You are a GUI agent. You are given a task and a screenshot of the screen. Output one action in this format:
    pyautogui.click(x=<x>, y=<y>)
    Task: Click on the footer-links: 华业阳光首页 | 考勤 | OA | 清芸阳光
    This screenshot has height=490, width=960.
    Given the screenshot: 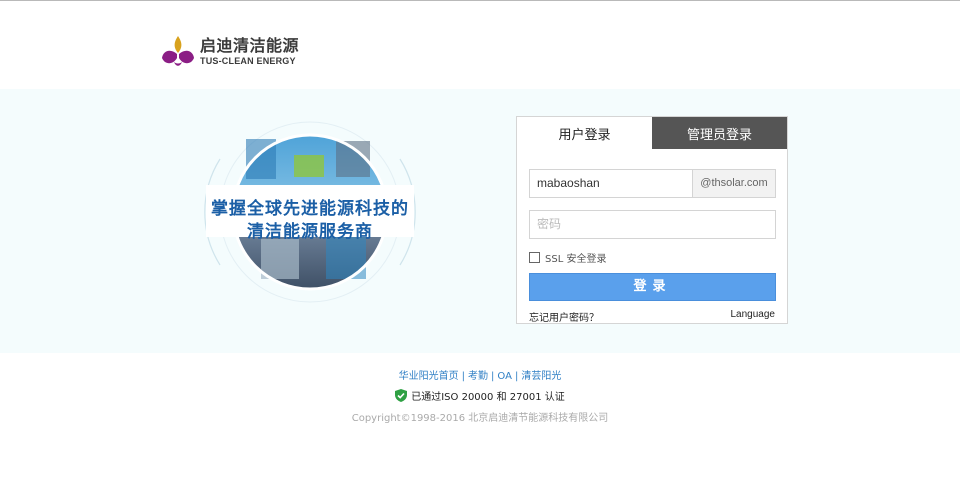 What is the action you would take?
    pyautogui.click(x=480, y=374)
    